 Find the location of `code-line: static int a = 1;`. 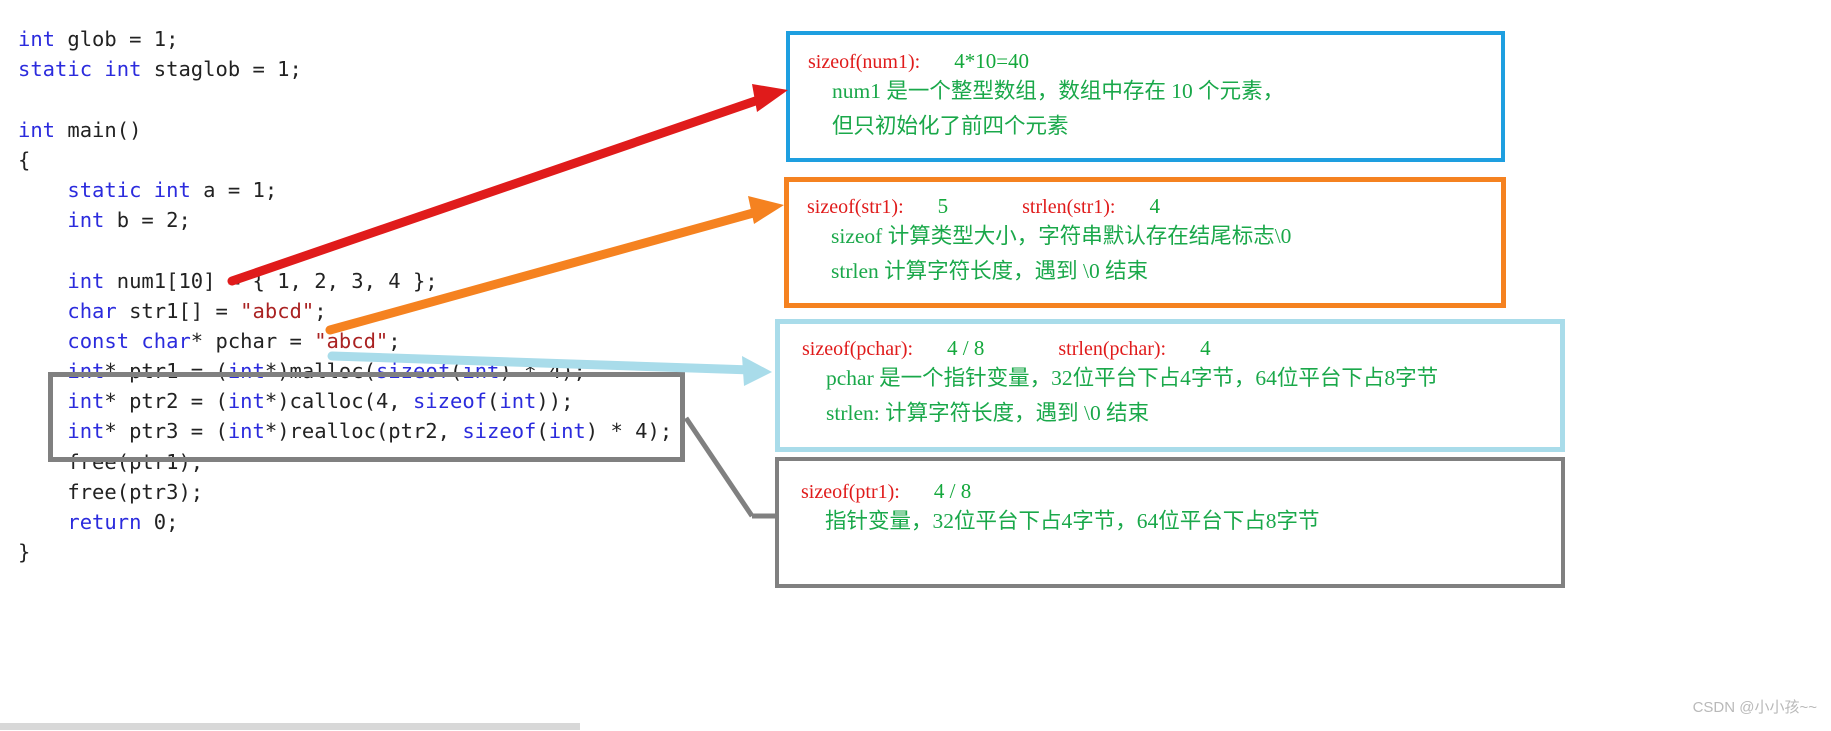

code-line: static int a = 1; is located at coordinates (380, 190).